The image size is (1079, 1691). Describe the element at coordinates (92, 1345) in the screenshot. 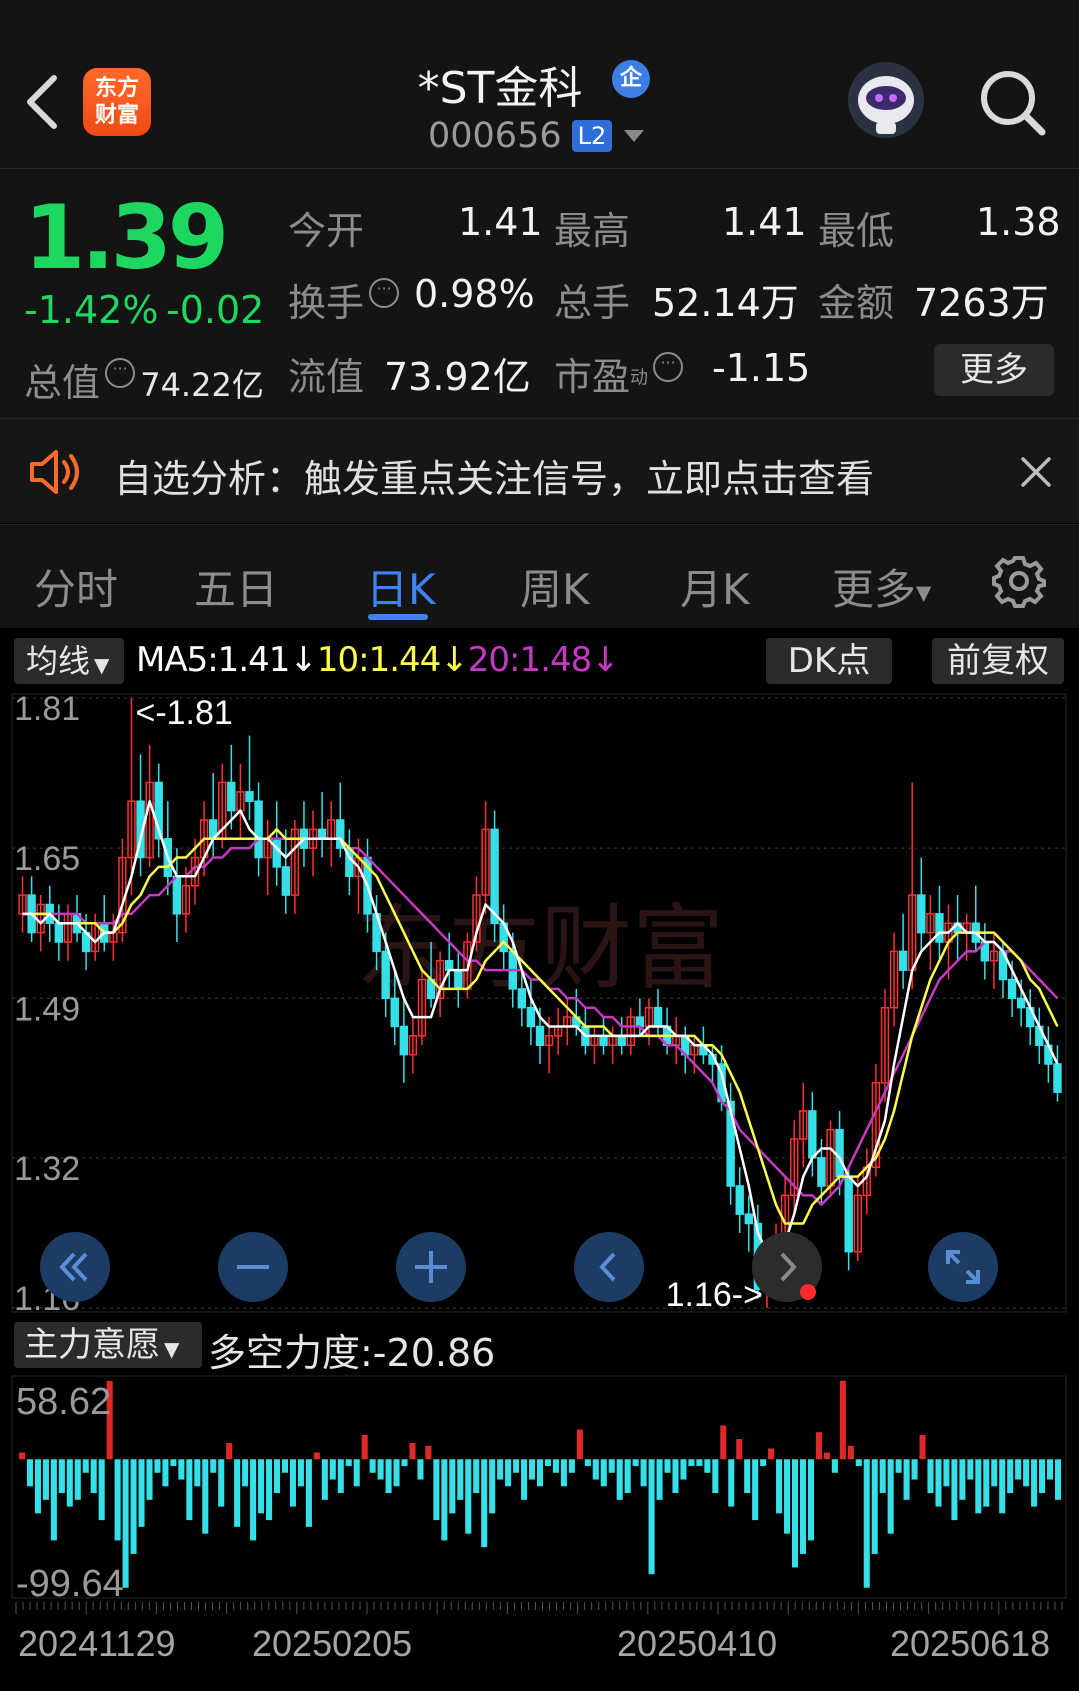

I see `indicator-select-label: 主力意愿` at that location.